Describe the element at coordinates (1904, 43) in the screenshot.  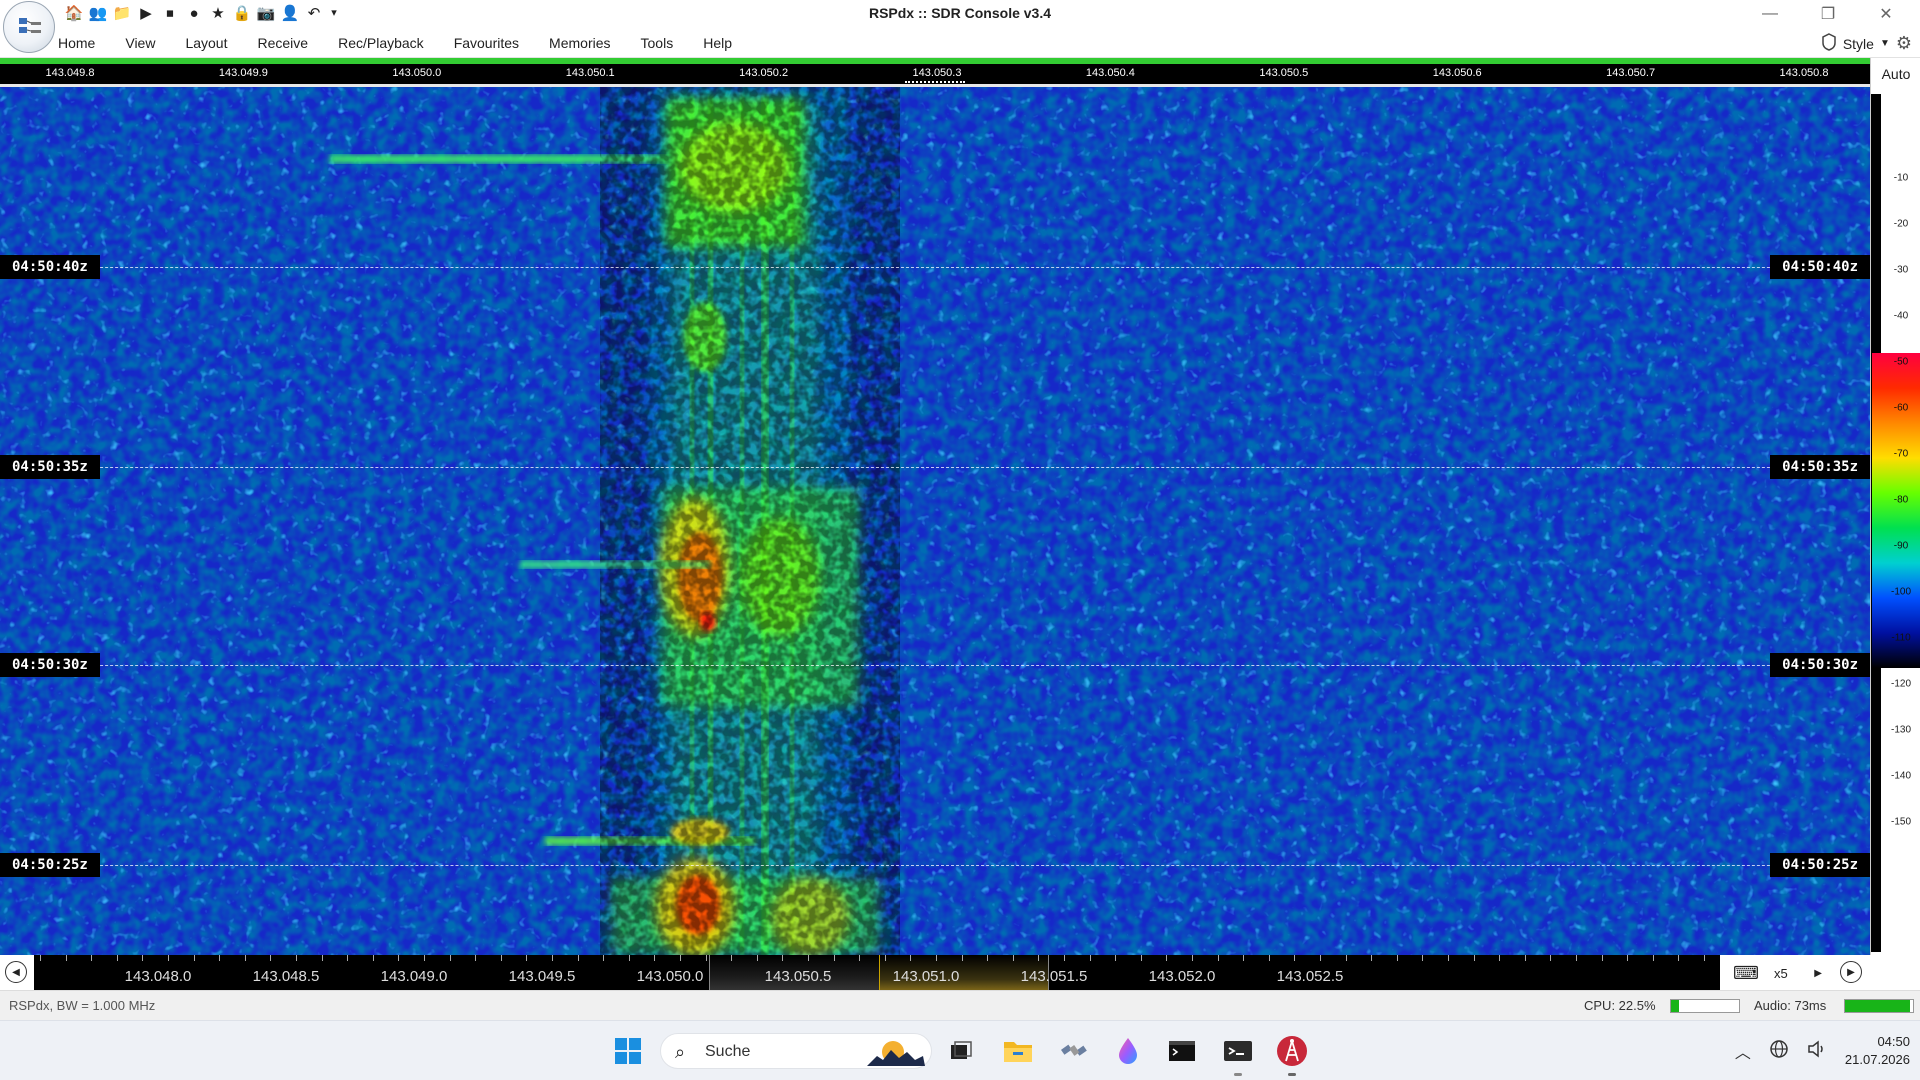
I see `settings-gear-icon: ⚙` at that location.